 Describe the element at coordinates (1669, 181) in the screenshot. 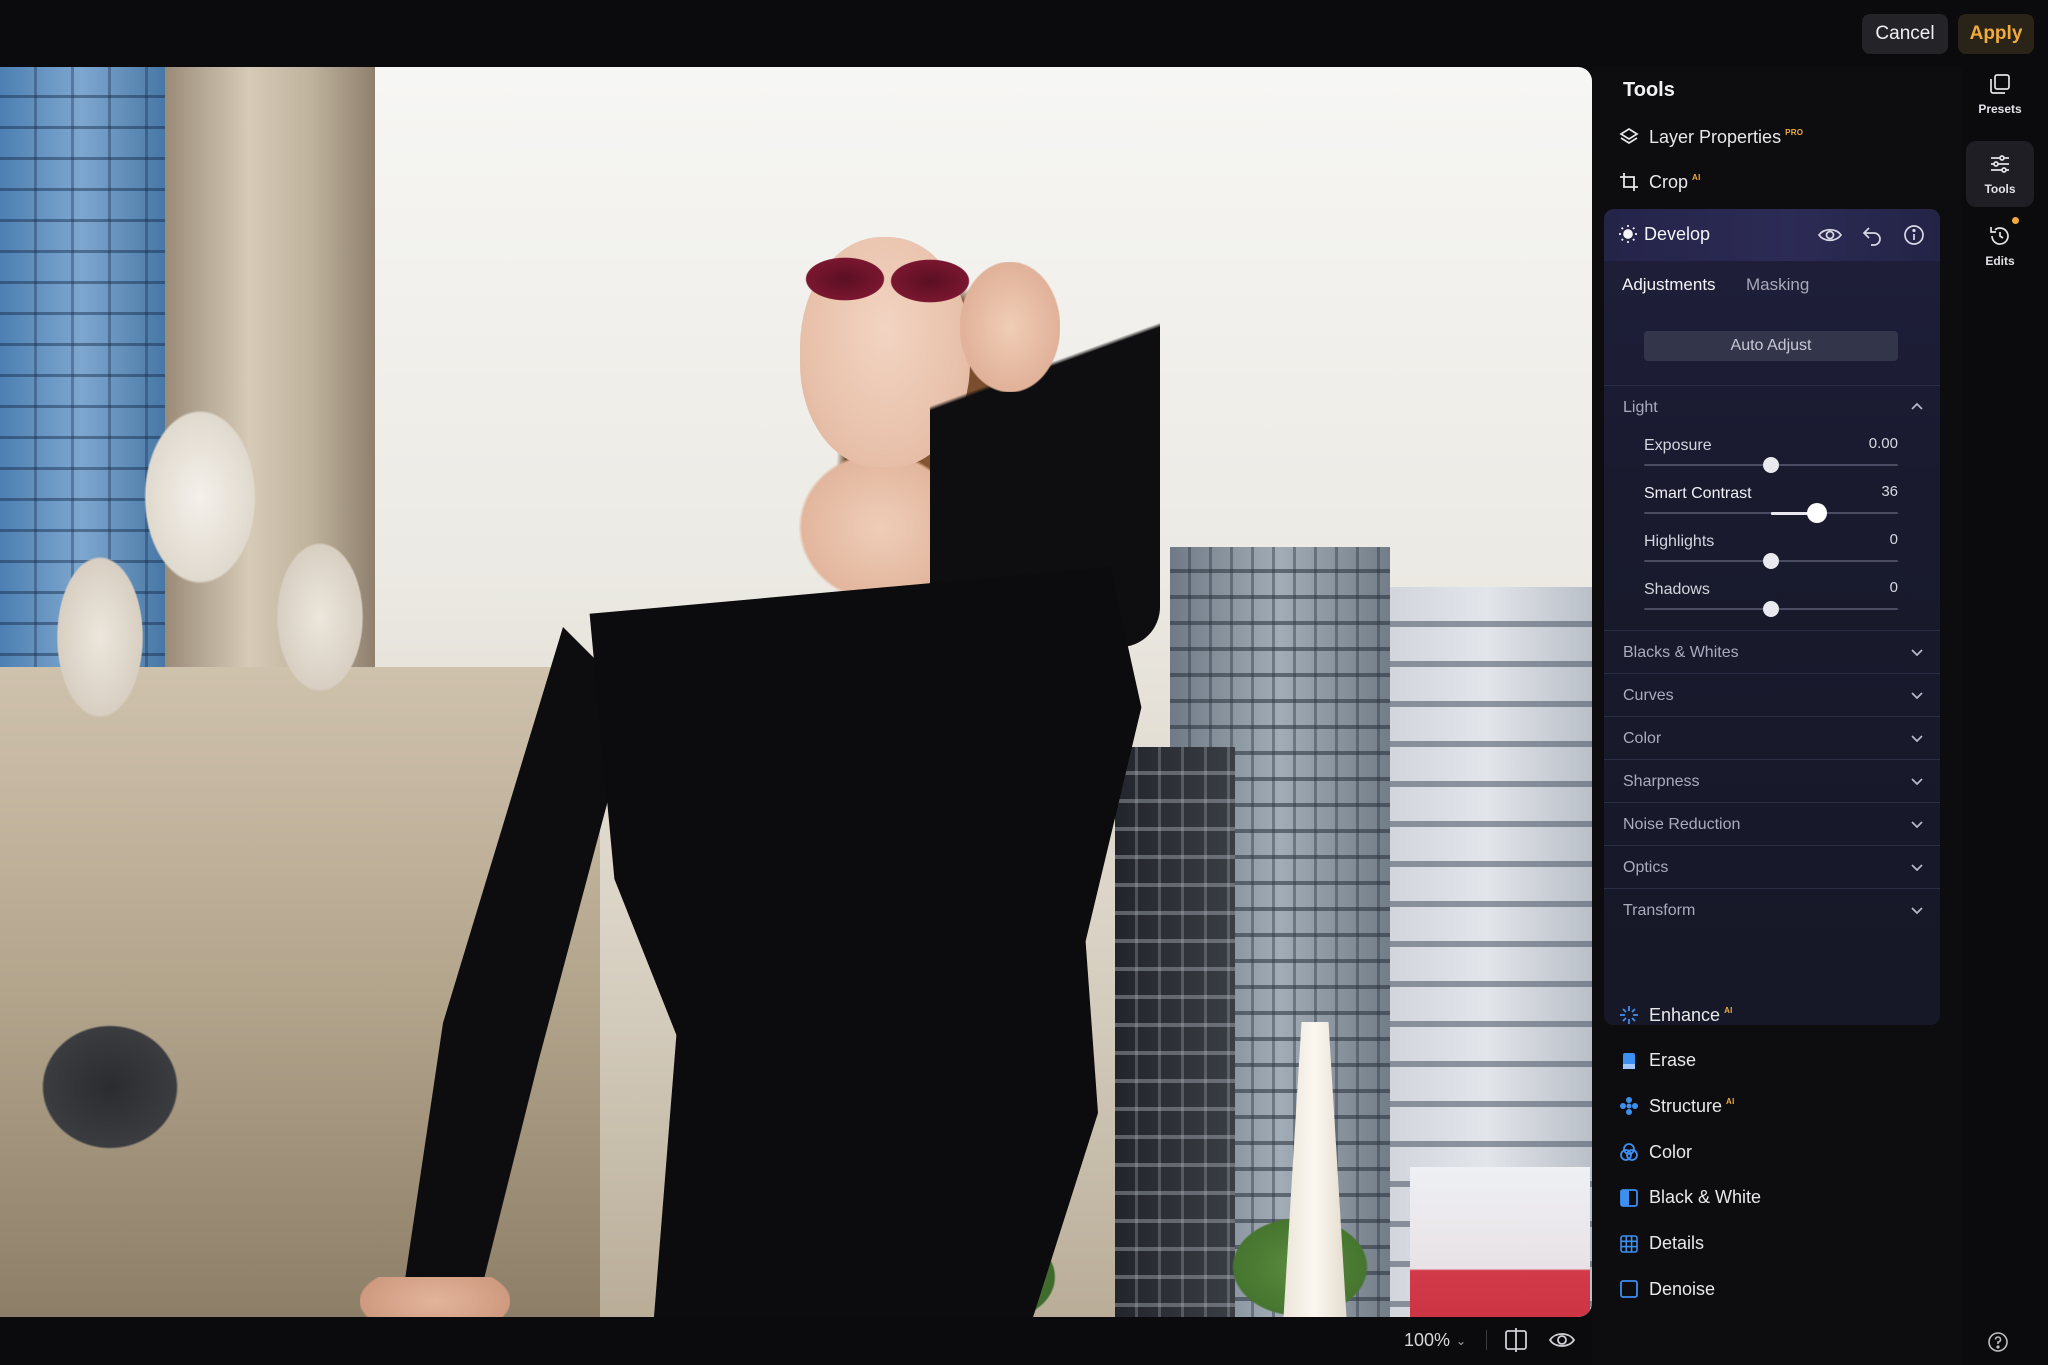

I see `tool-label: Crop` at that location.